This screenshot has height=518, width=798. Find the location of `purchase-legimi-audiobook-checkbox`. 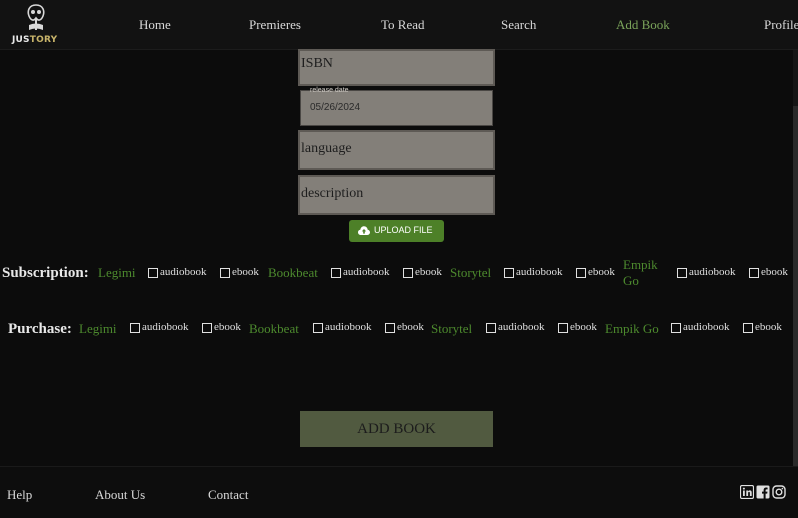

purchase-legimi-audiobook-checkbox is located at coordinates (135, 328).